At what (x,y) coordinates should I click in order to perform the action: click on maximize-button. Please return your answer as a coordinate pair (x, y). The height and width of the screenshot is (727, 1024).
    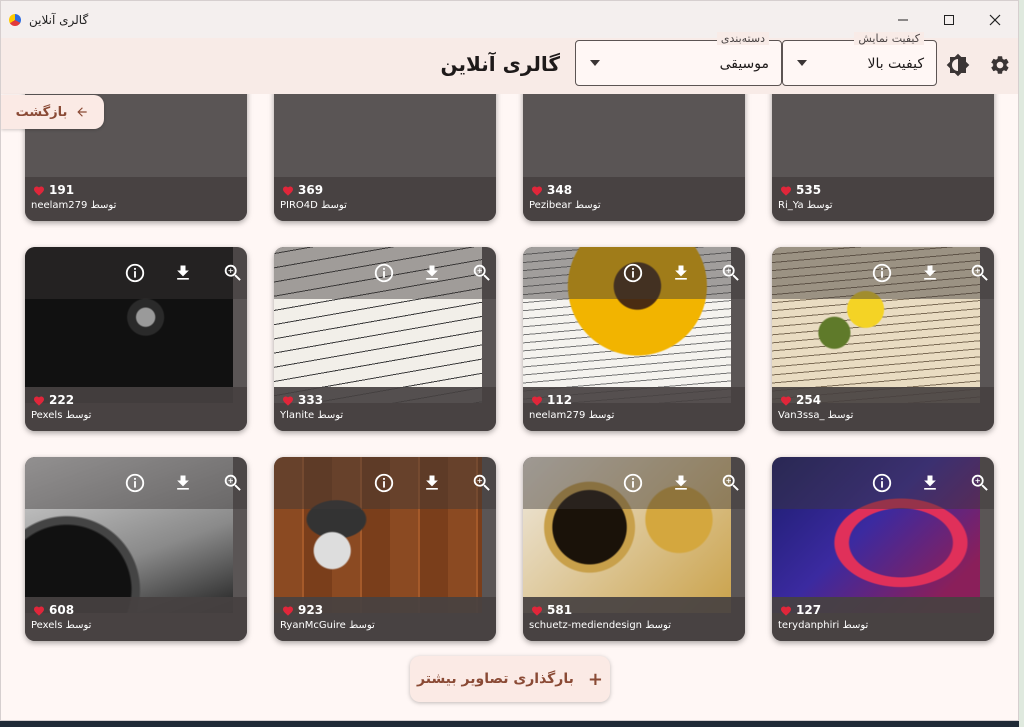
    Looking at the image, I should click on (949, 19).